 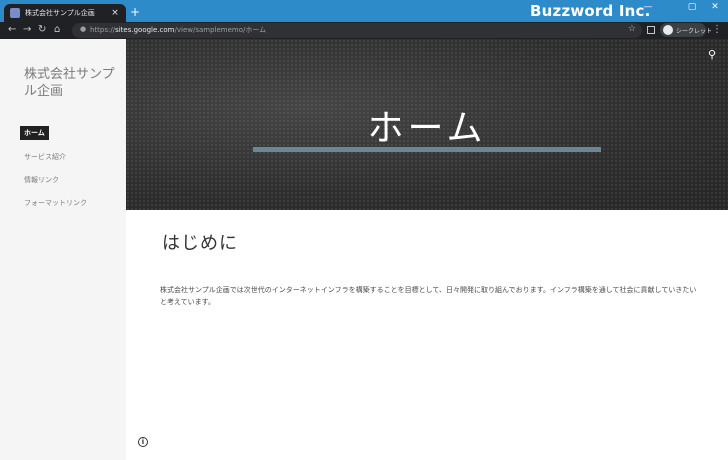 I want to click on maximize-button: ▢, so click(x=692, y=7).